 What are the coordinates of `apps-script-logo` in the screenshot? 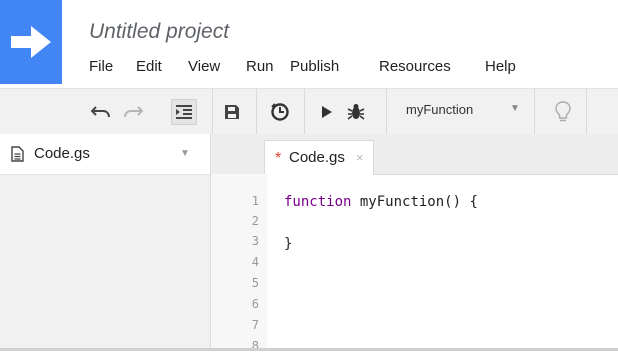 It's located at (31, 42).